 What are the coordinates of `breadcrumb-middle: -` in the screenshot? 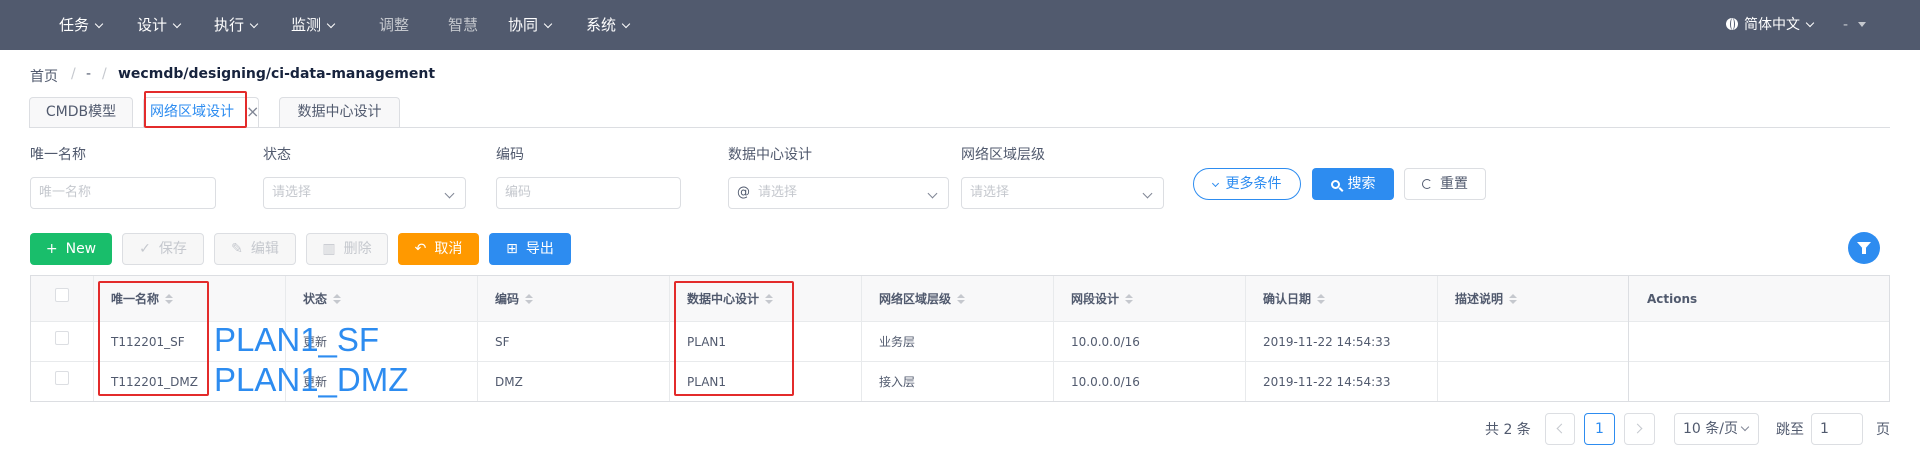 It's located at (88, 74).